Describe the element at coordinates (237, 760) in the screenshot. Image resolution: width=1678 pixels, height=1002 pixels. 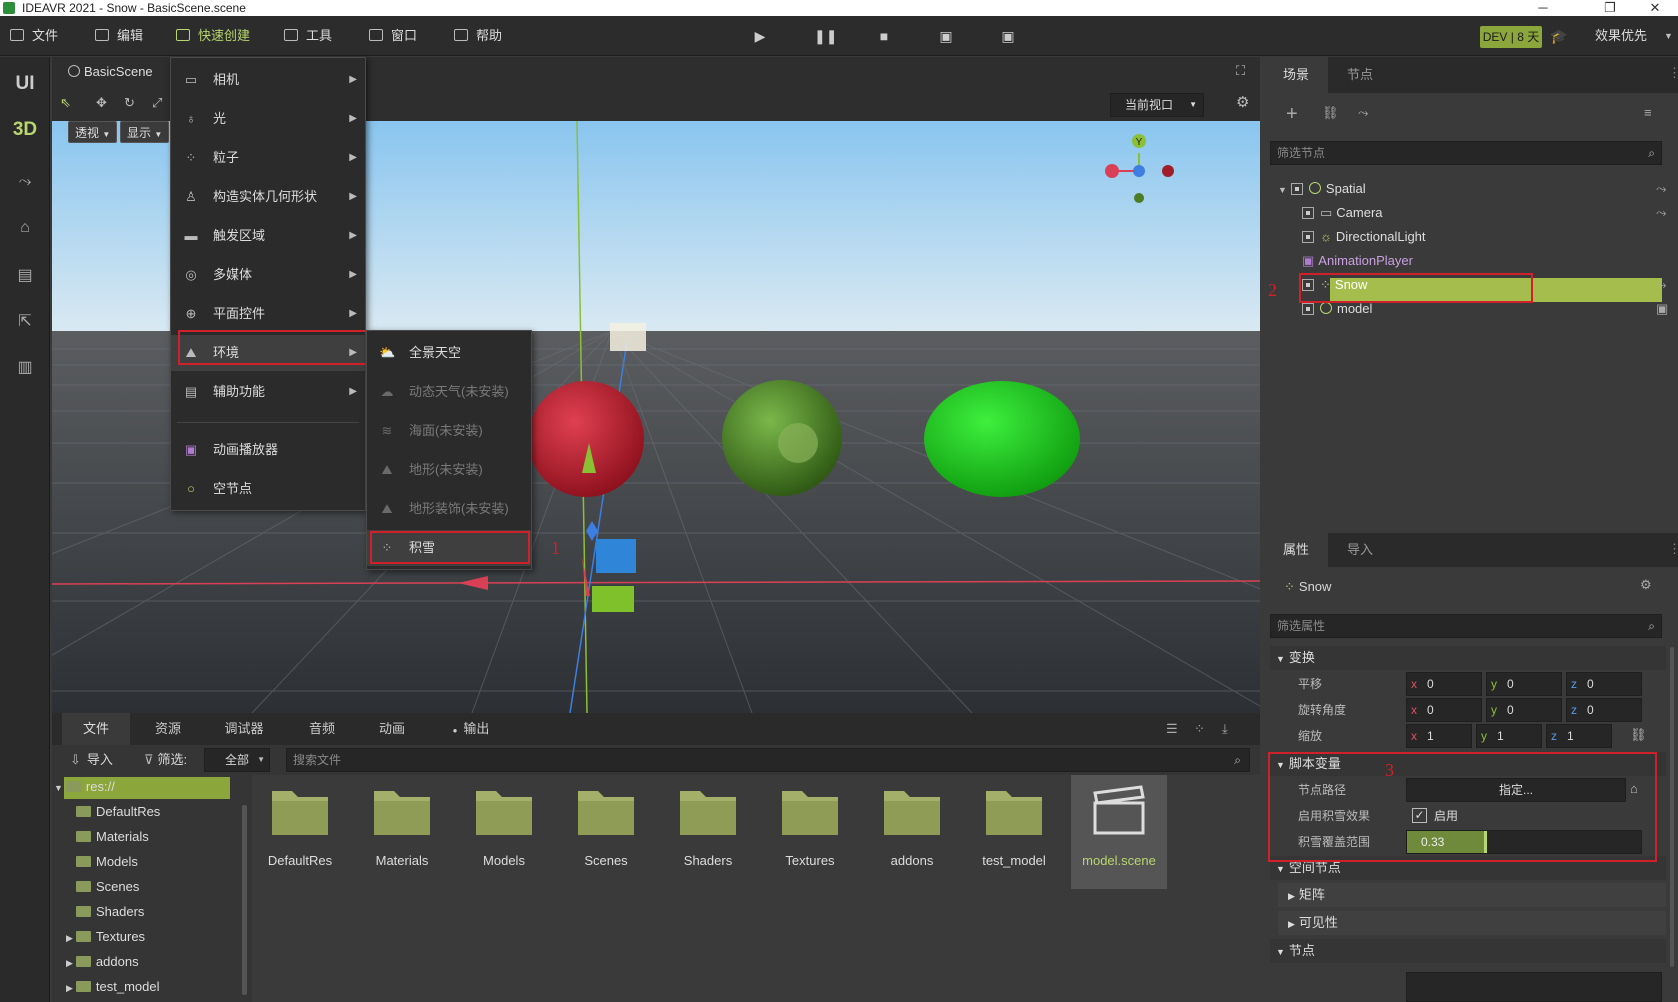
I see `filter-dropdown: 全部 ▼` at that location.